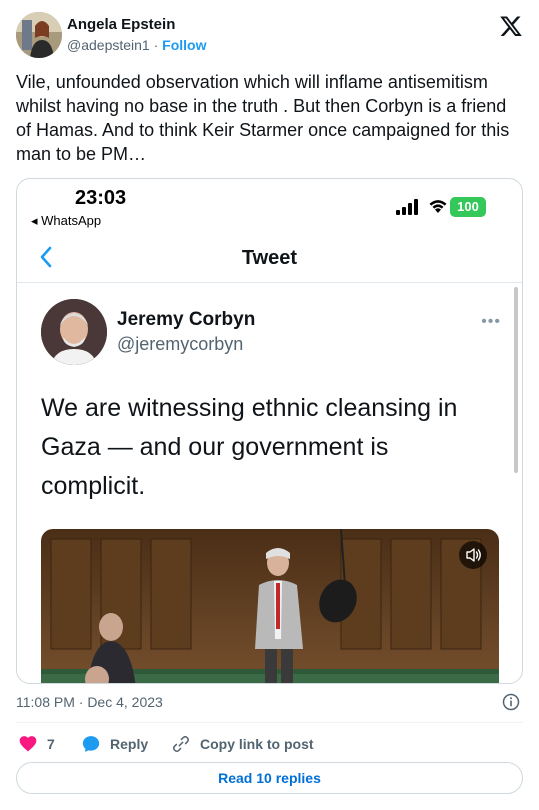 This screenshot has height=810, width=539. What do you see at coordinates (121, 24) in the screenshot?
I see `author-name: Angela Epstein` at bounding box center [121, 24].